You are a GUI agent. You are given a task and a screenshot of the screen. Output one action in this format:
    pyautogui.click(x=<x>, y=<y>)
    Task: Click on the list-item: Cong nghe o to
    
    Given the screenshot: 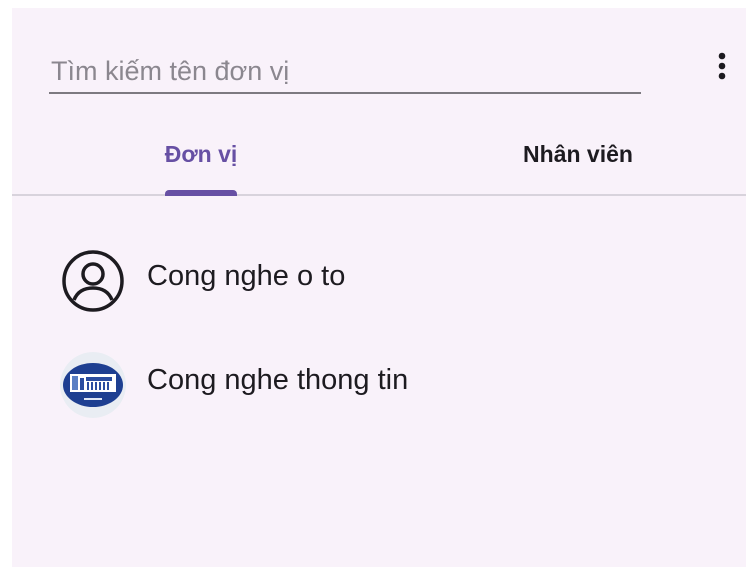 What is the action you would take?
    pyautogui.click(x=379, y=278)
    